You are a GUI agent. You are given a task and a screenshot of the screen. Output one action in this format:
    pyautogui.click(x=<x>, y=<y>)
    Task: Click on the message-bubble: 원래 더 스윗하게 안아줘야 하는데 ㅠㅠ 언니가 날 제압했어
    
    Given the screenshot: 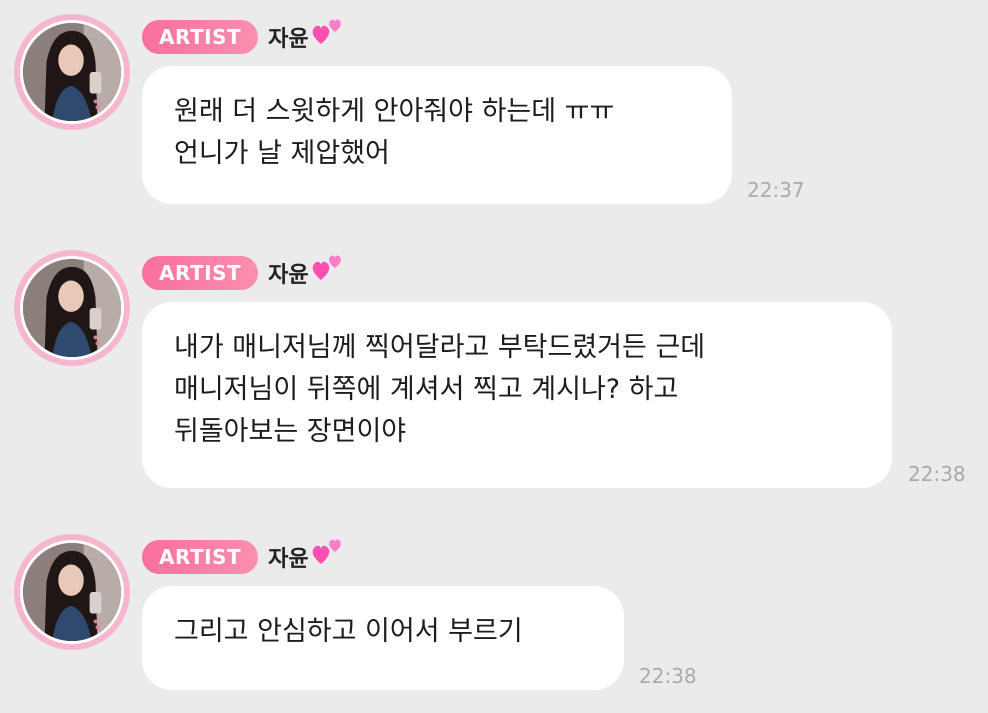 What is the action you would take?
    pyautogui.click(x=437, y=135)
    